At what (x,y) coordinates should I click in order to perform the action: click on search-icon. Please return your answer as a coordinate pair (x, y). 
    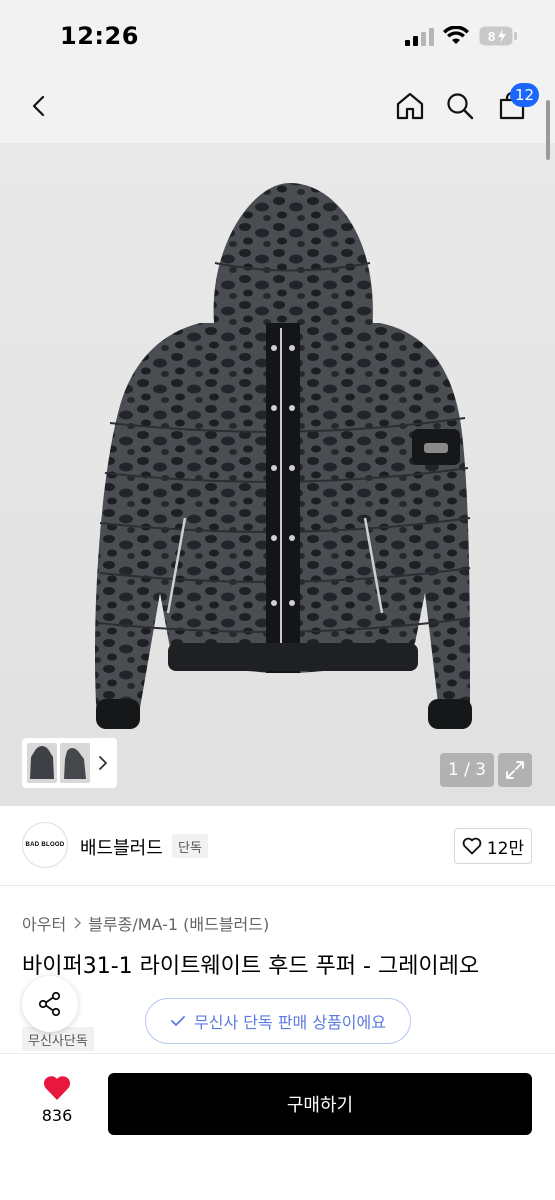
    Looking at the image, I should click on (460, 106).